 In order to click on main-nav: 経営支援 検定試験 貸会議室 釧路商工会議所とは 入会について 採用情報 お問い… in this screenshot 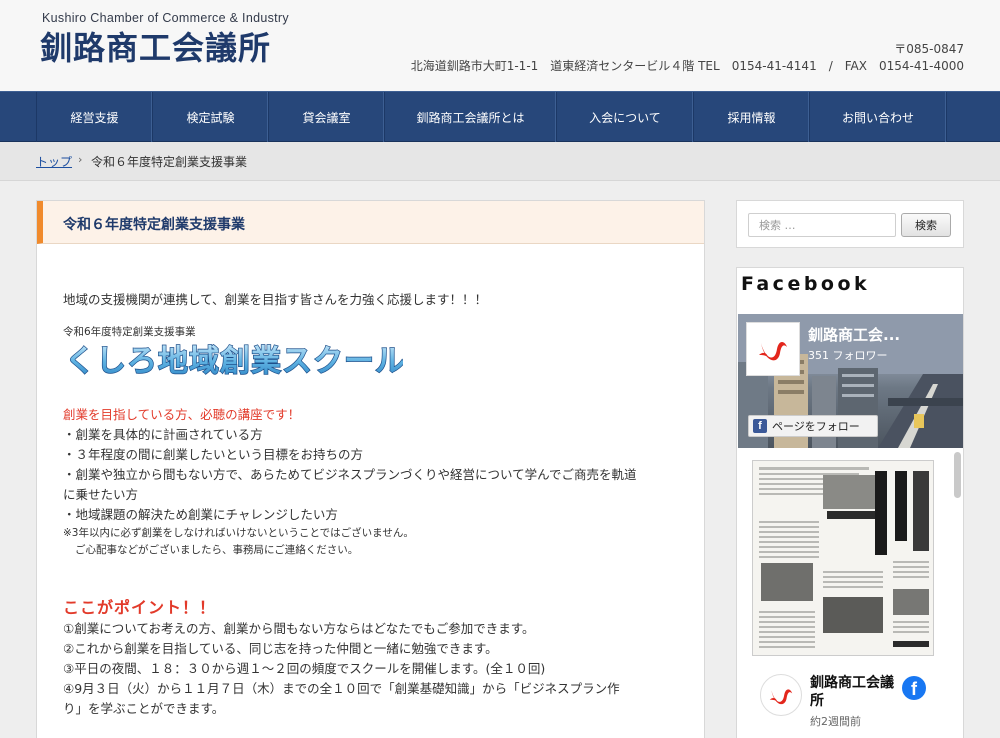, I will do `click(500, 116)`.